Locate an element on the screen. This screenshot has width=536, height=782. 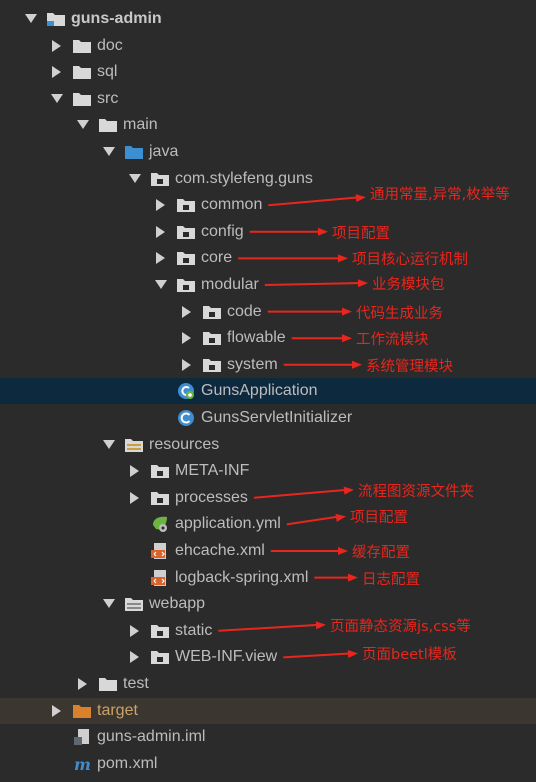
annotation-note: 通用常量,异常,枚举等 is located at coordinates (440, 195).